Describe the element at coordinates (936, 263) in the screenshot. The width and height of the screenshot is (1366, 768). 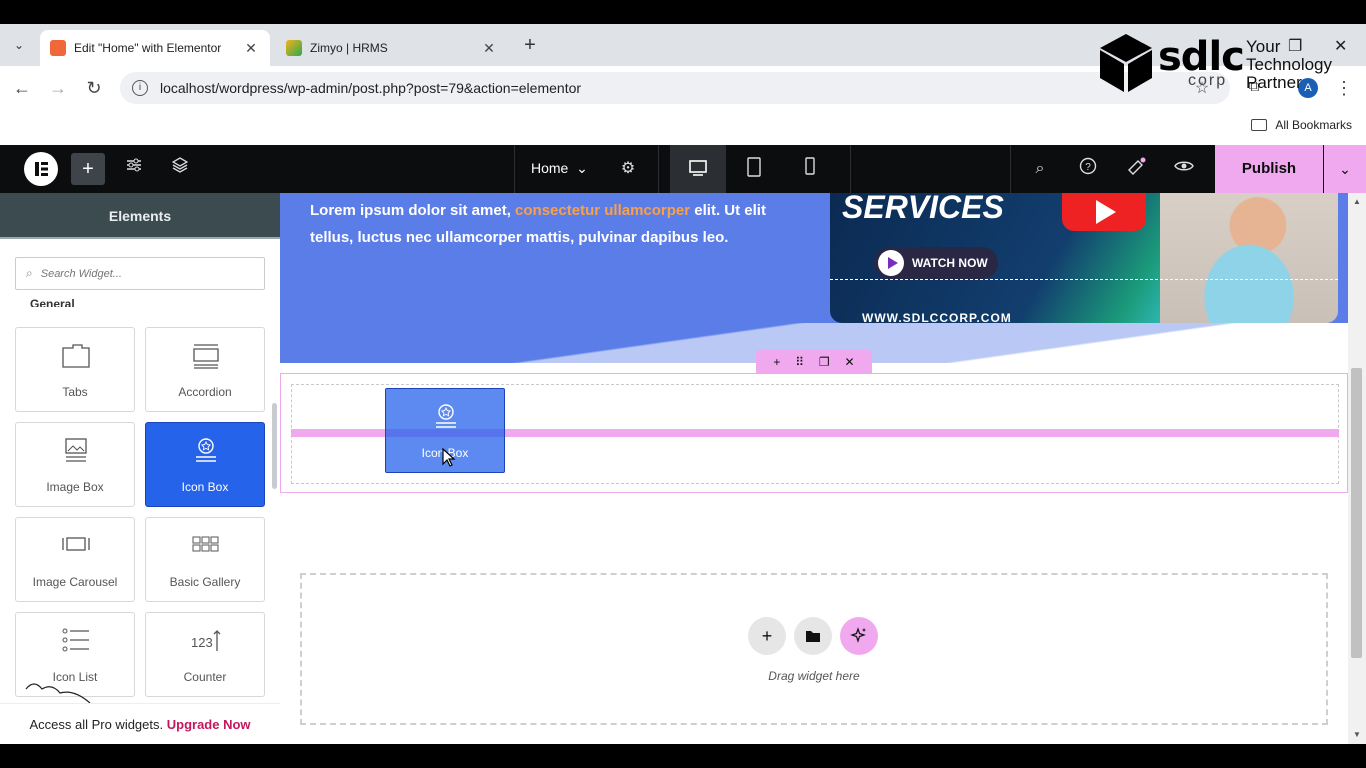
I see `watch-now-button: WATCH NOW` at that location.